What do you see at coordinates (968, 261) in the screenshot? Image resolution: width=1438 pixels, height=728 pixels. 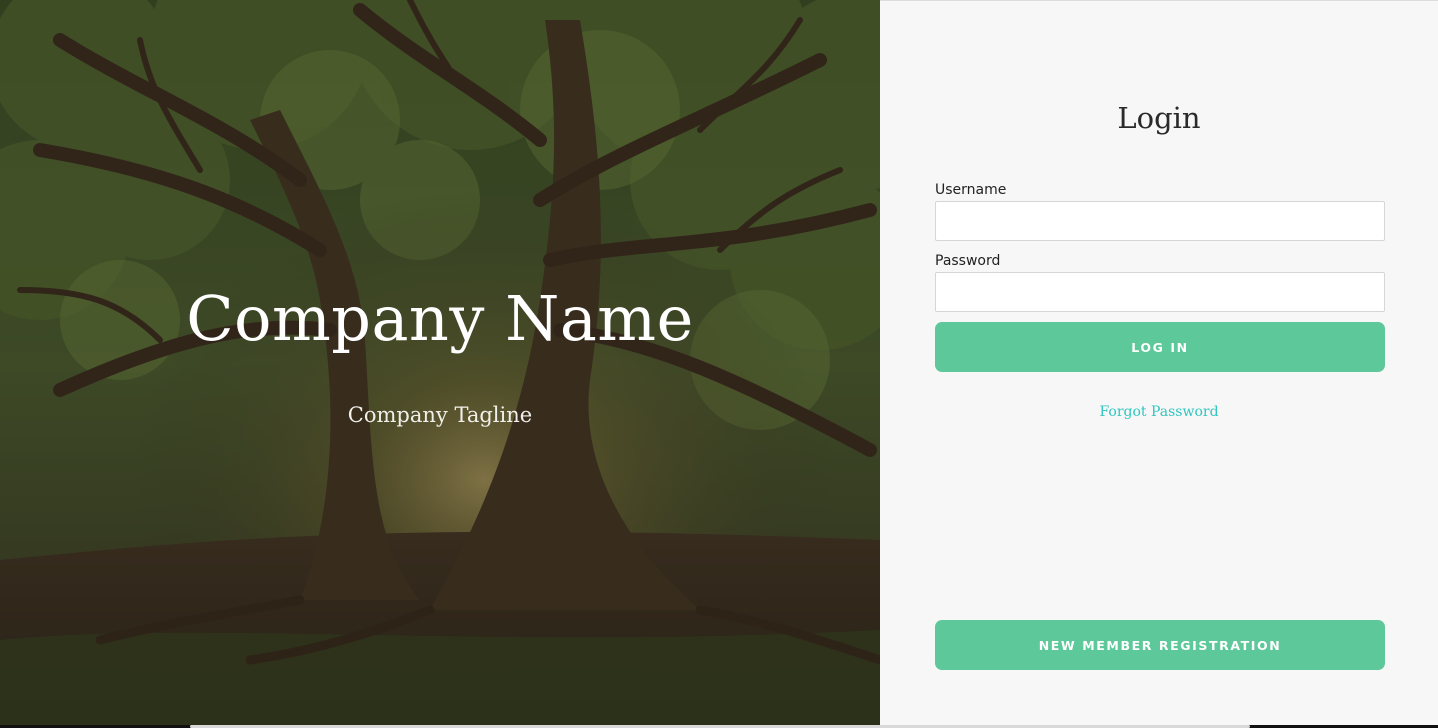 I see `password-label: Password` at bounding box center [968, 261].